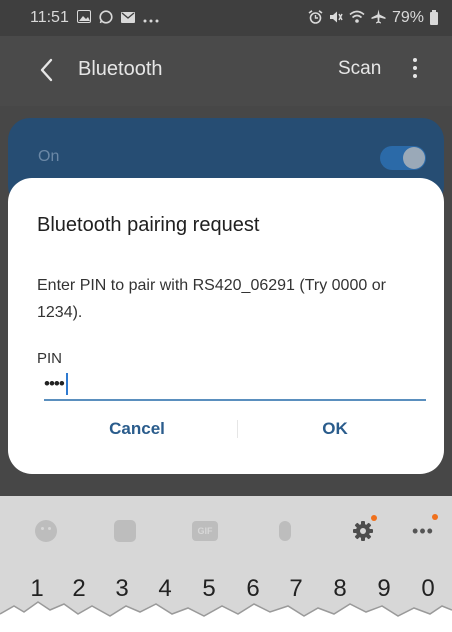 This screenshot has height=632, width=452. What do you see at coordinates (49, 156) in the screenshot?
I see `bluetooth-toggle-label: On` at bounding box center [49, 156].